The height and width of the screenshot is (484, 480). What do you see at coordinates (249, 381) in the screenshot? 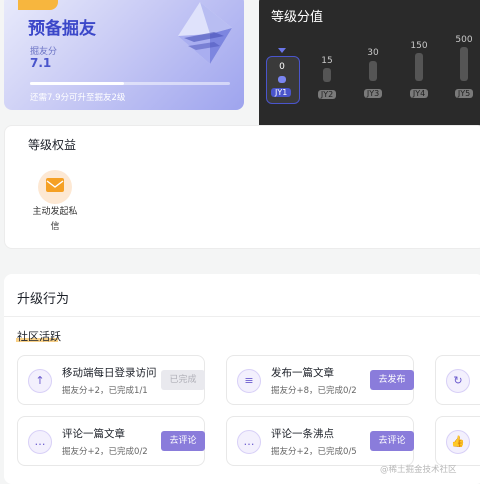
I see `article-icon: ≡` at bounding box center [249, 381].